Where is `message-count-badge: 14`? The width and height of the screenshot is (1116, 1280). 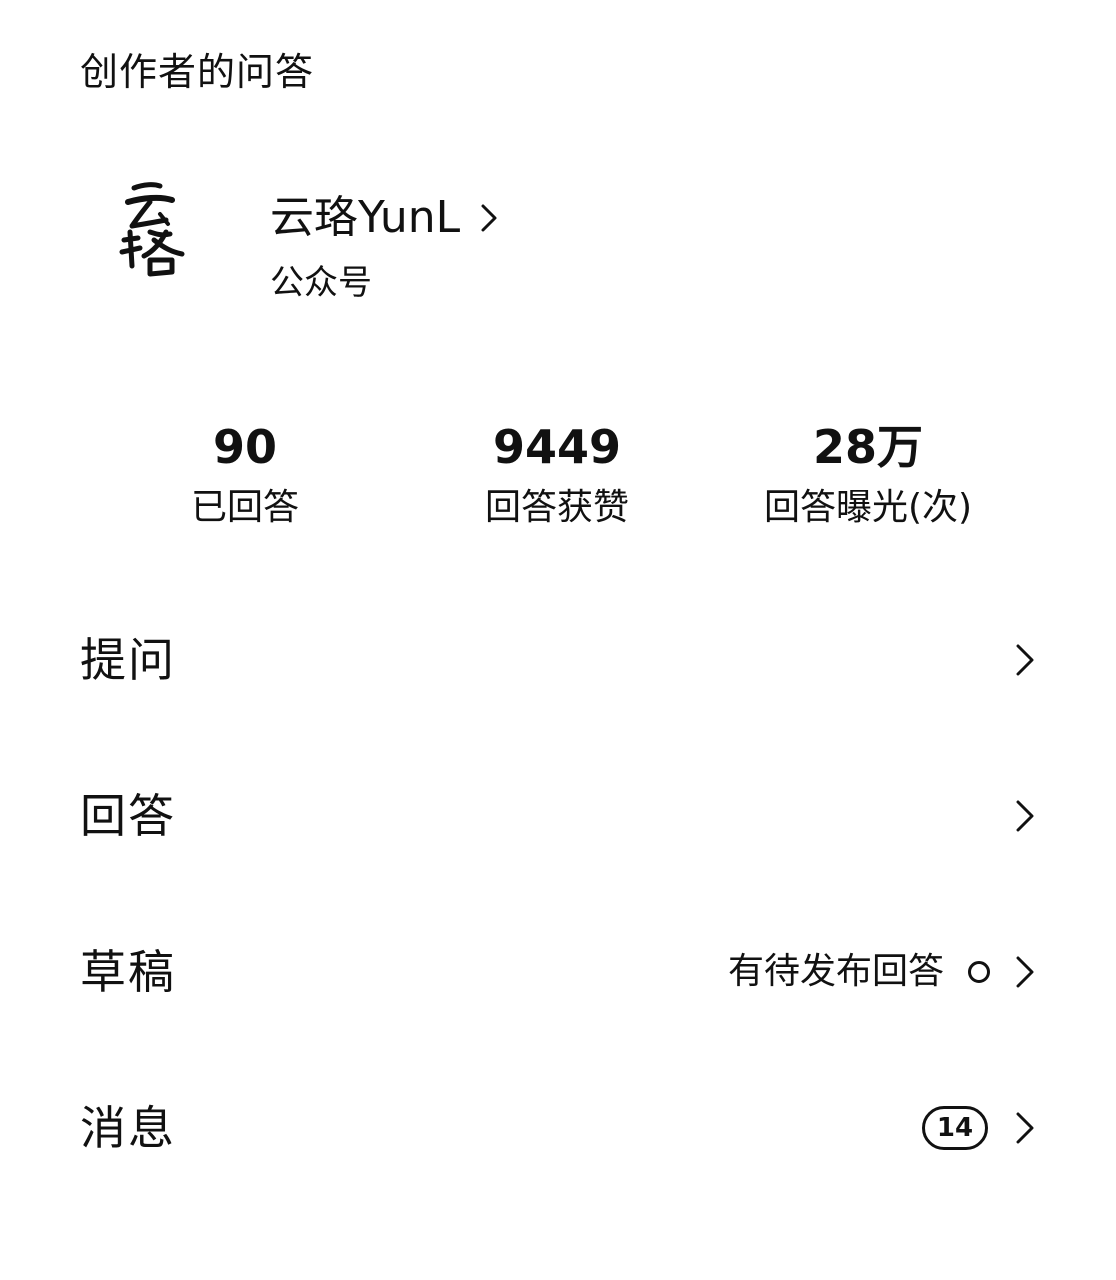
message-count-badge: 14 is located at coordinates (955, 1128).